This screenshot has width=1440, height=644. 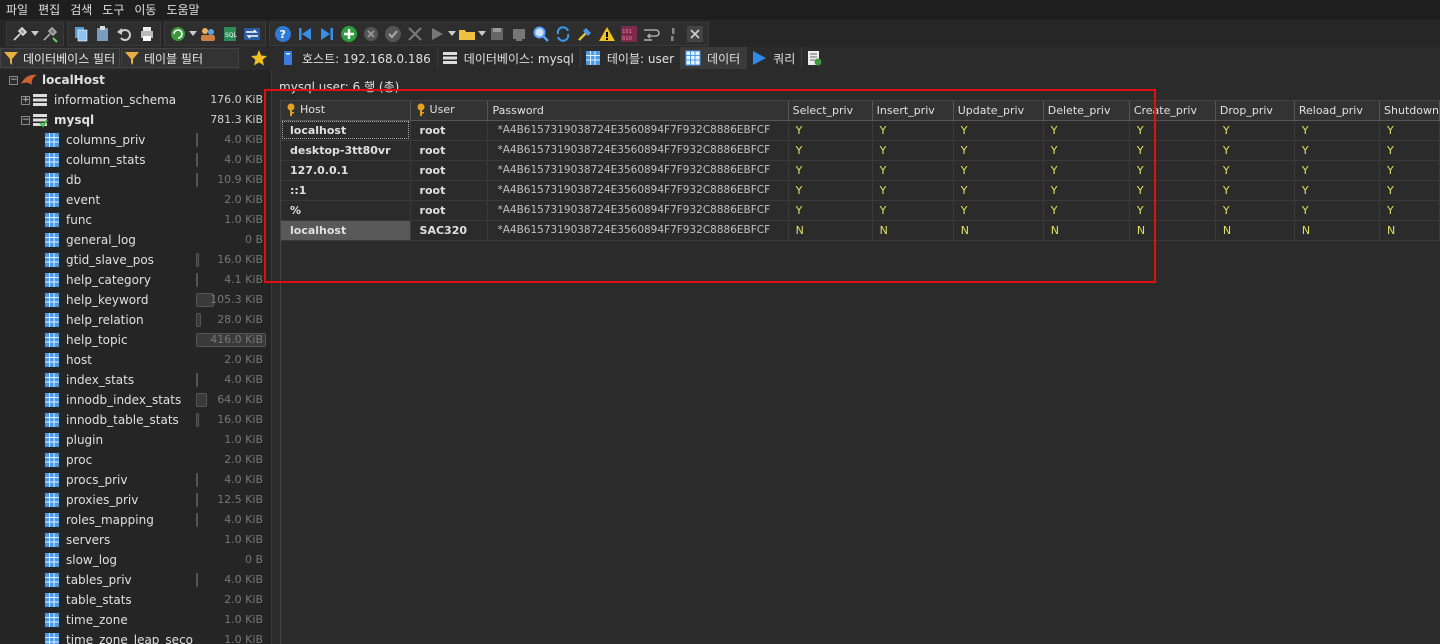 What do you see at coordinates (371, 34) in the screenshot?
I see `delete-record-icon` at bounding box center [371, 34].